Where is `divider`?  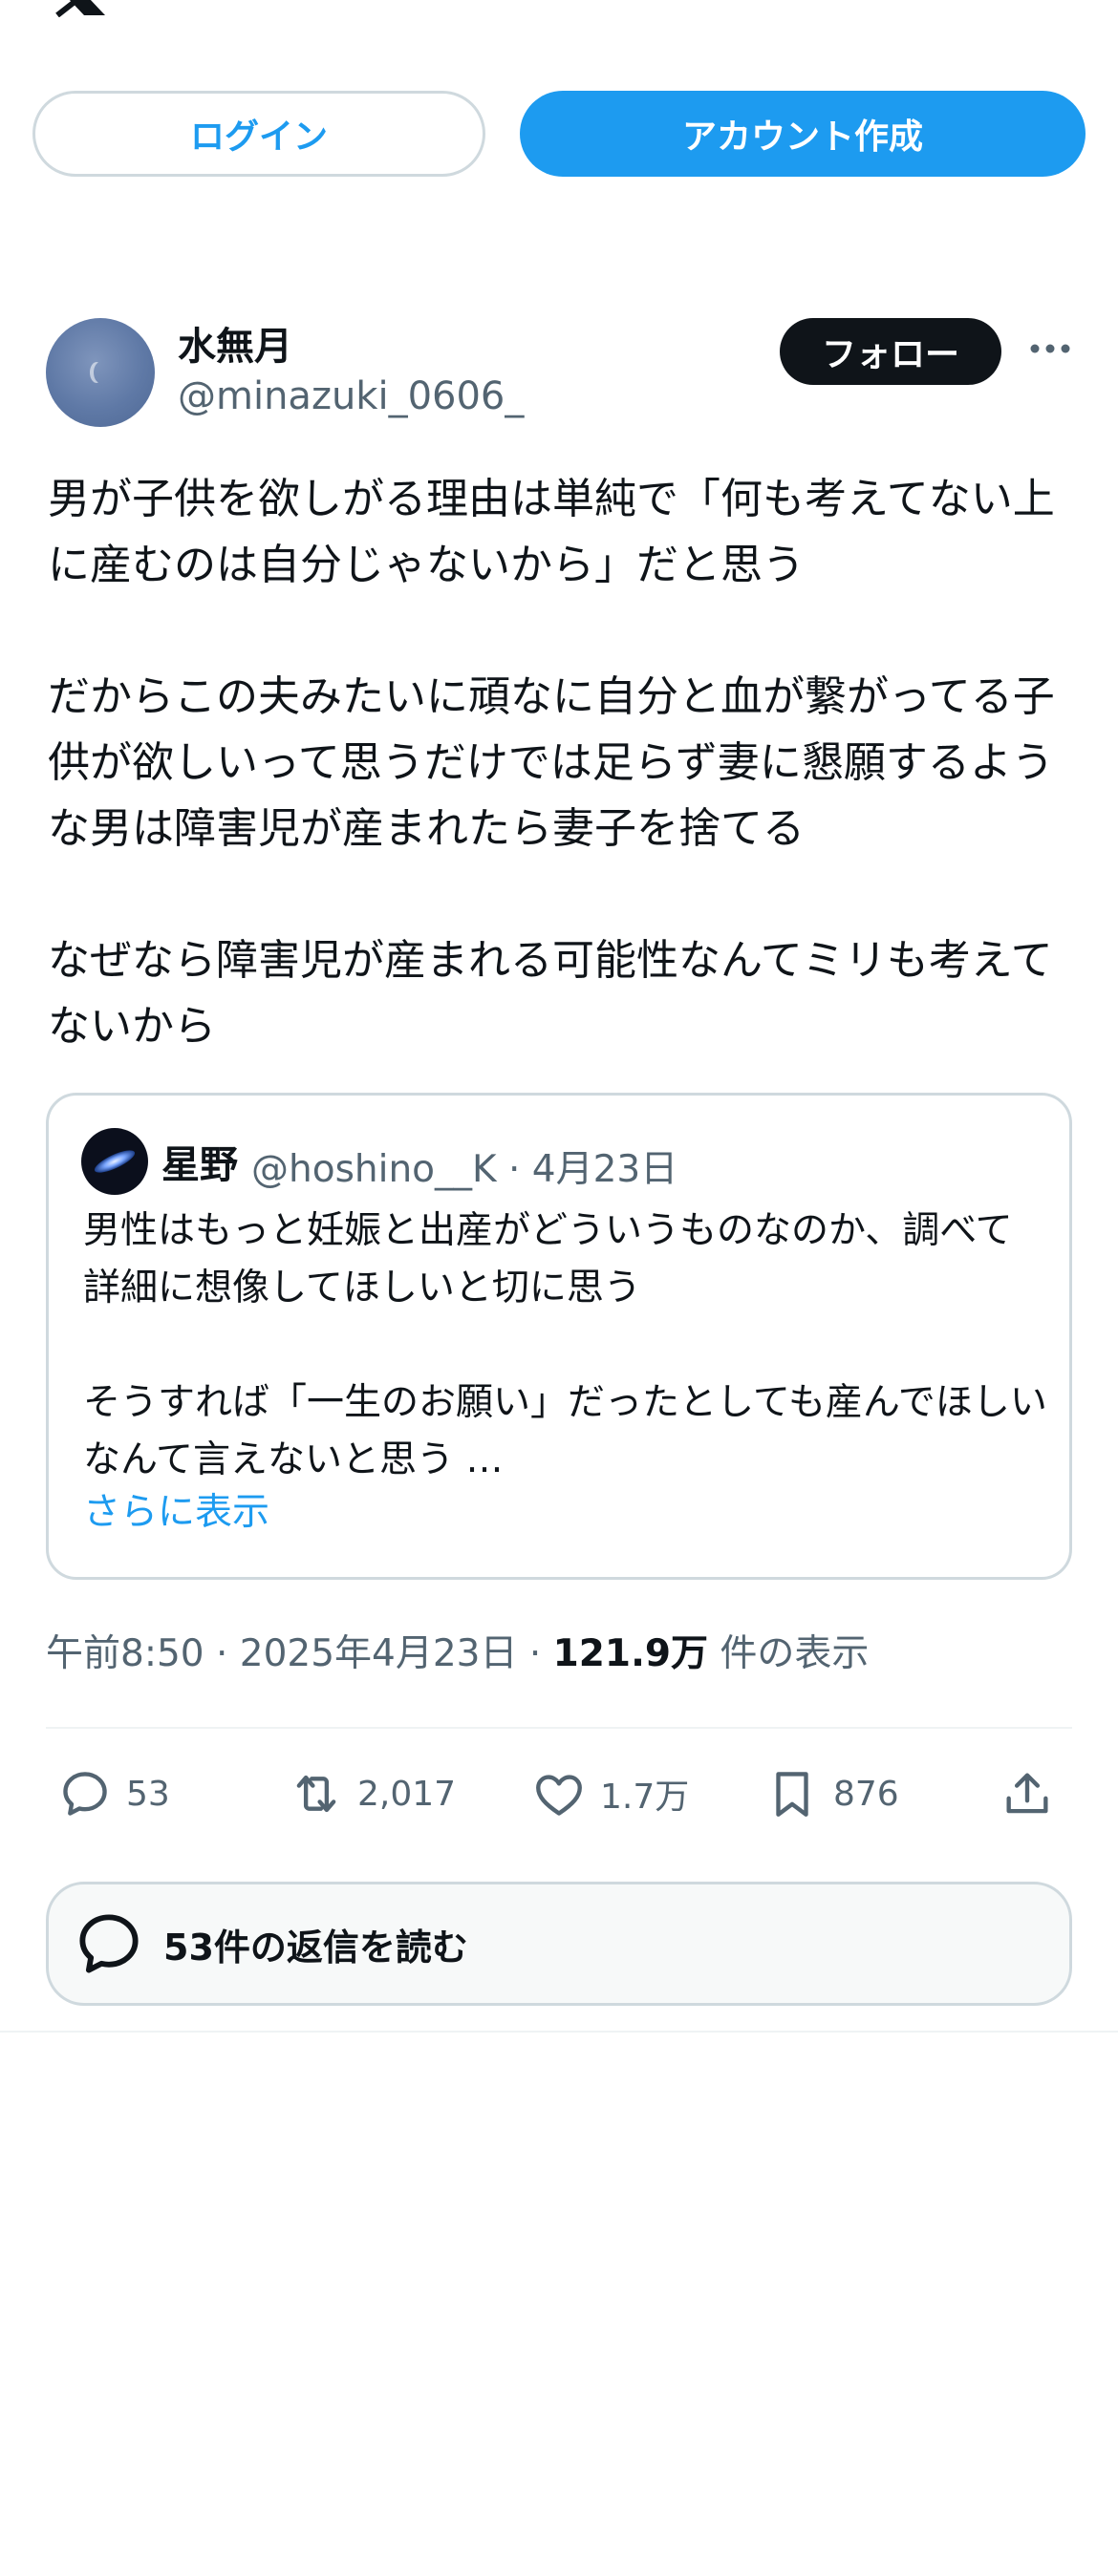 divider is located at coordinates (559, 1728).